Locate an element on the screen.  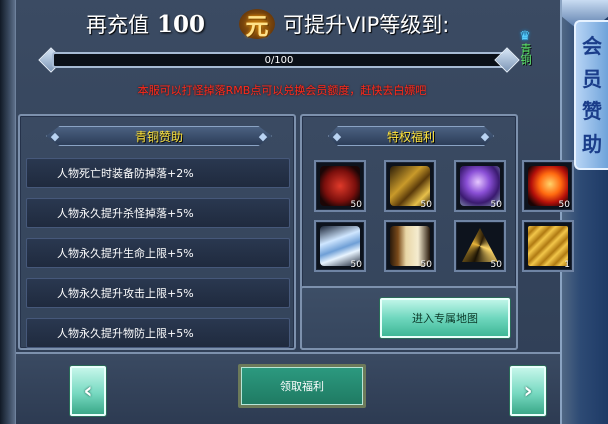
recharge-amount: 100 is located at coordinates (181, 24).